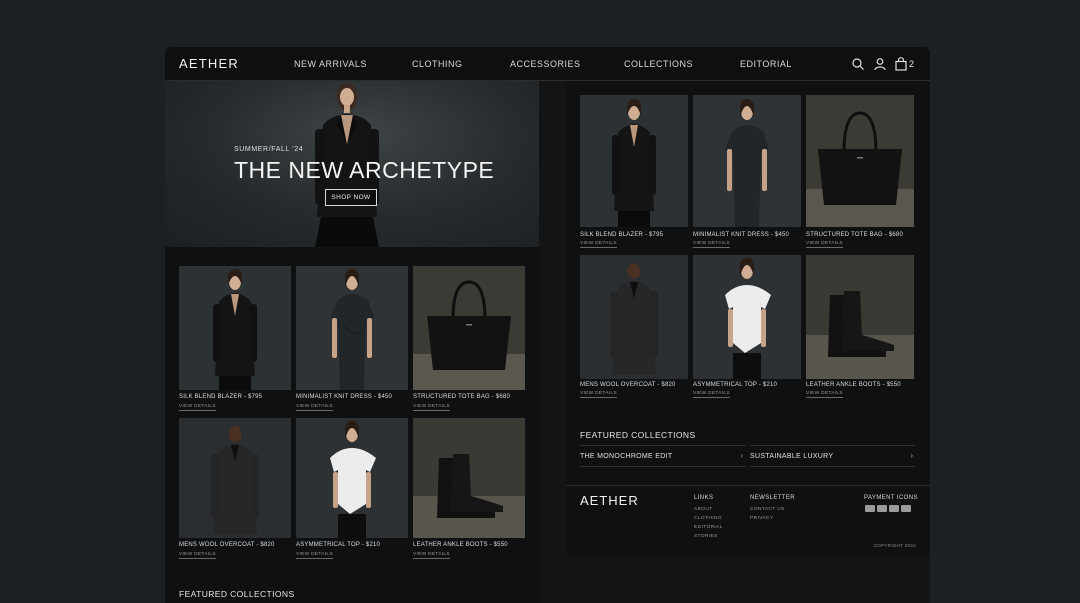  Describe the element at coordinates (880, 64) in the screenshot. I see `user-icon` at that location.